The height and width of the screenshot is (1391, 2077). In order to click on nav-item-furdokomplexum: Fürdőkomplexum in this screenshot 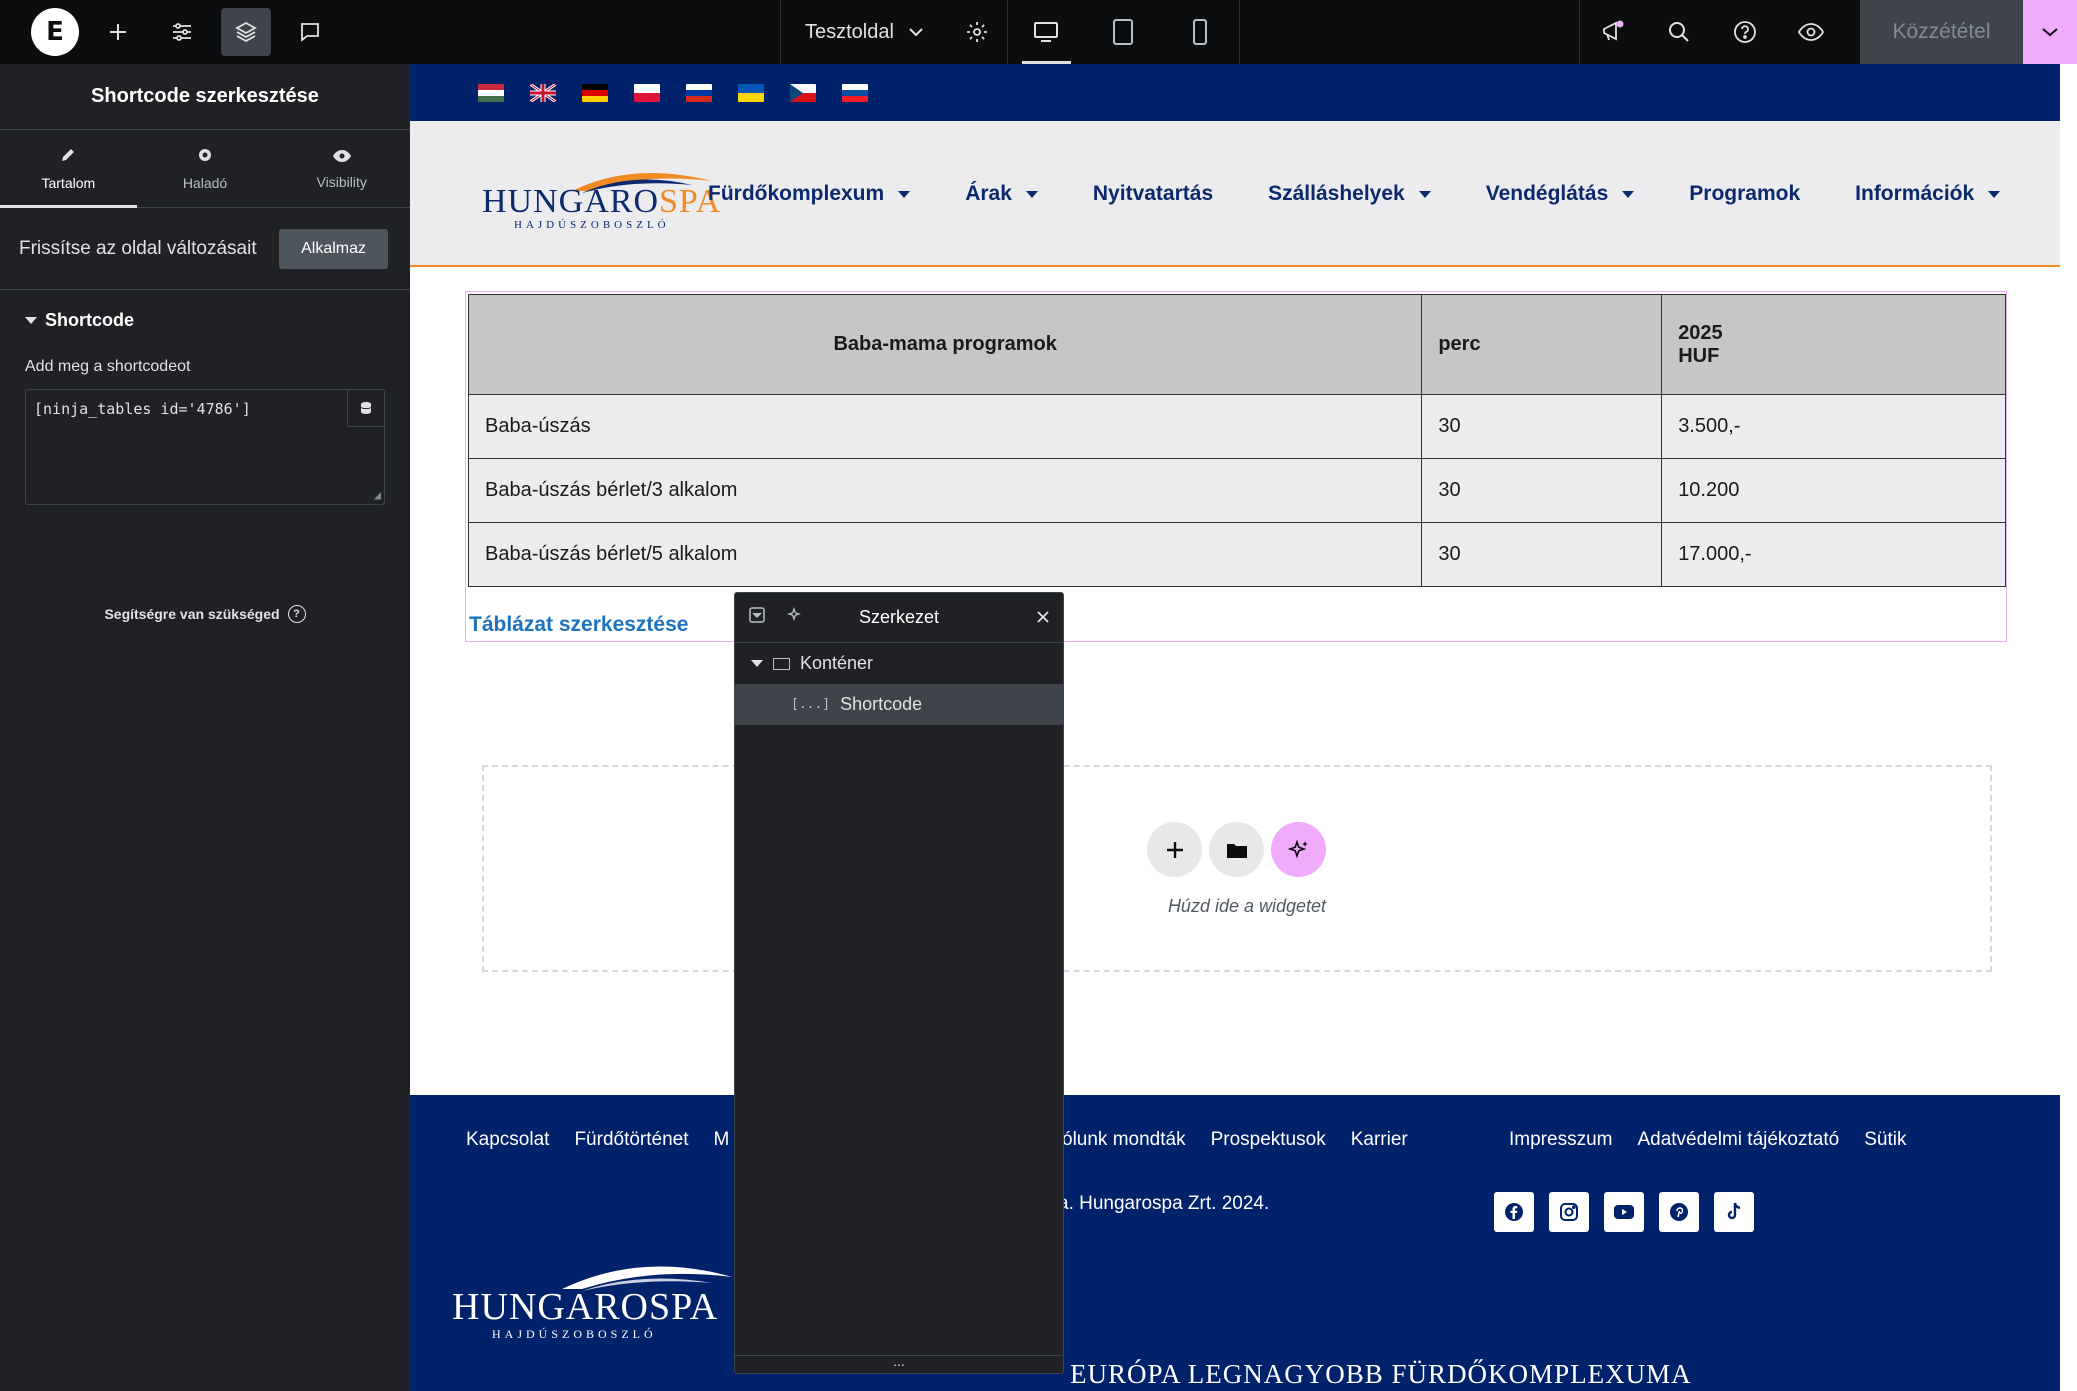, I will do `click(809, 194)`.